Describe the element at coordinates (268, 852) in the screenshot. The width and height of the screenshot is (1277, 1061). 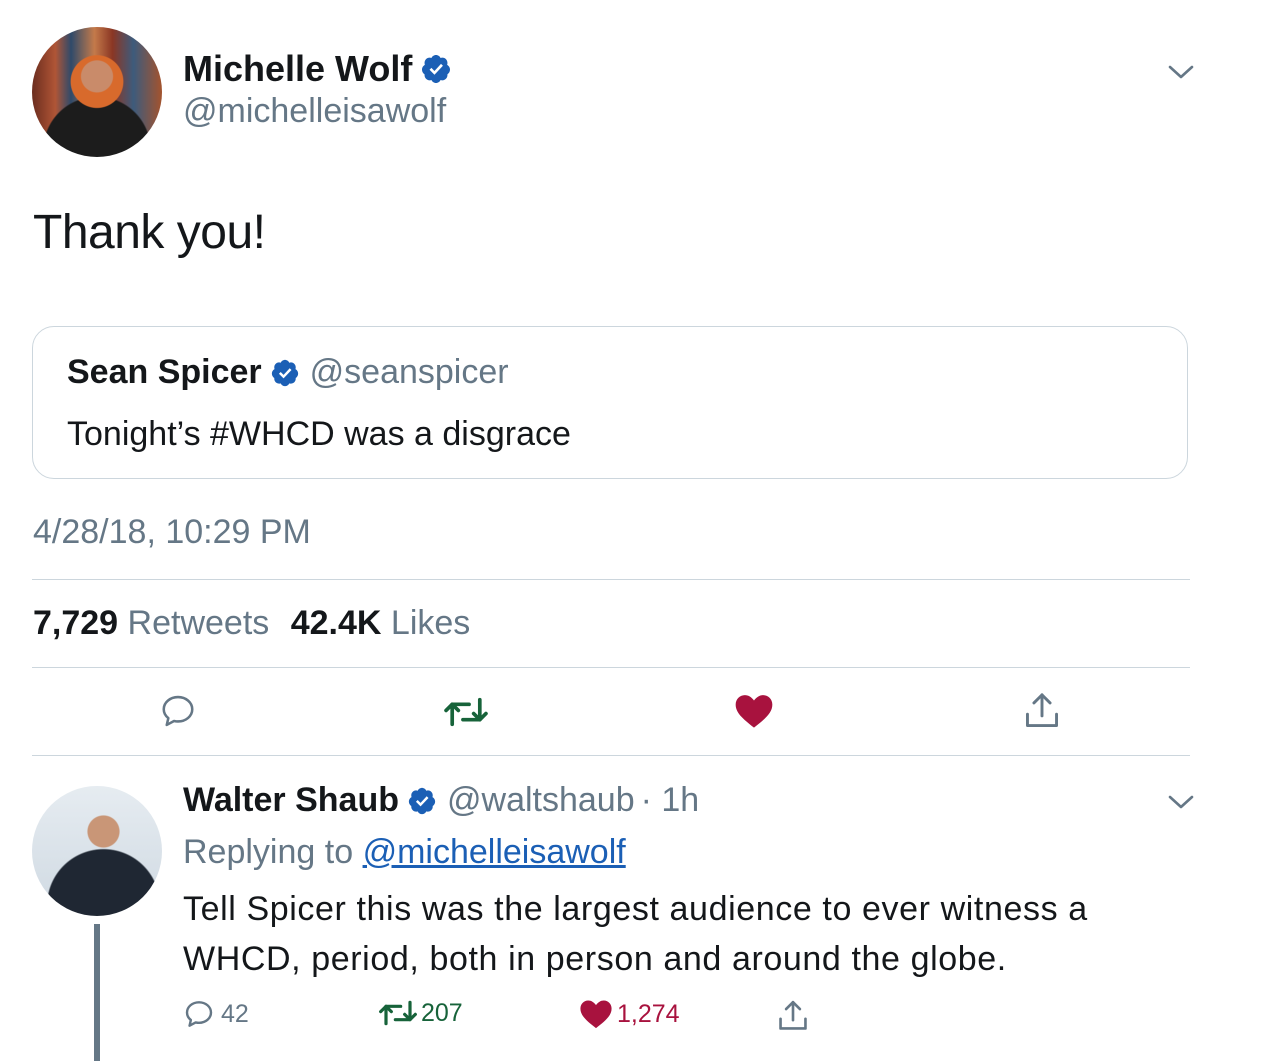
I see `replying-to-label: Replying to` at that location.